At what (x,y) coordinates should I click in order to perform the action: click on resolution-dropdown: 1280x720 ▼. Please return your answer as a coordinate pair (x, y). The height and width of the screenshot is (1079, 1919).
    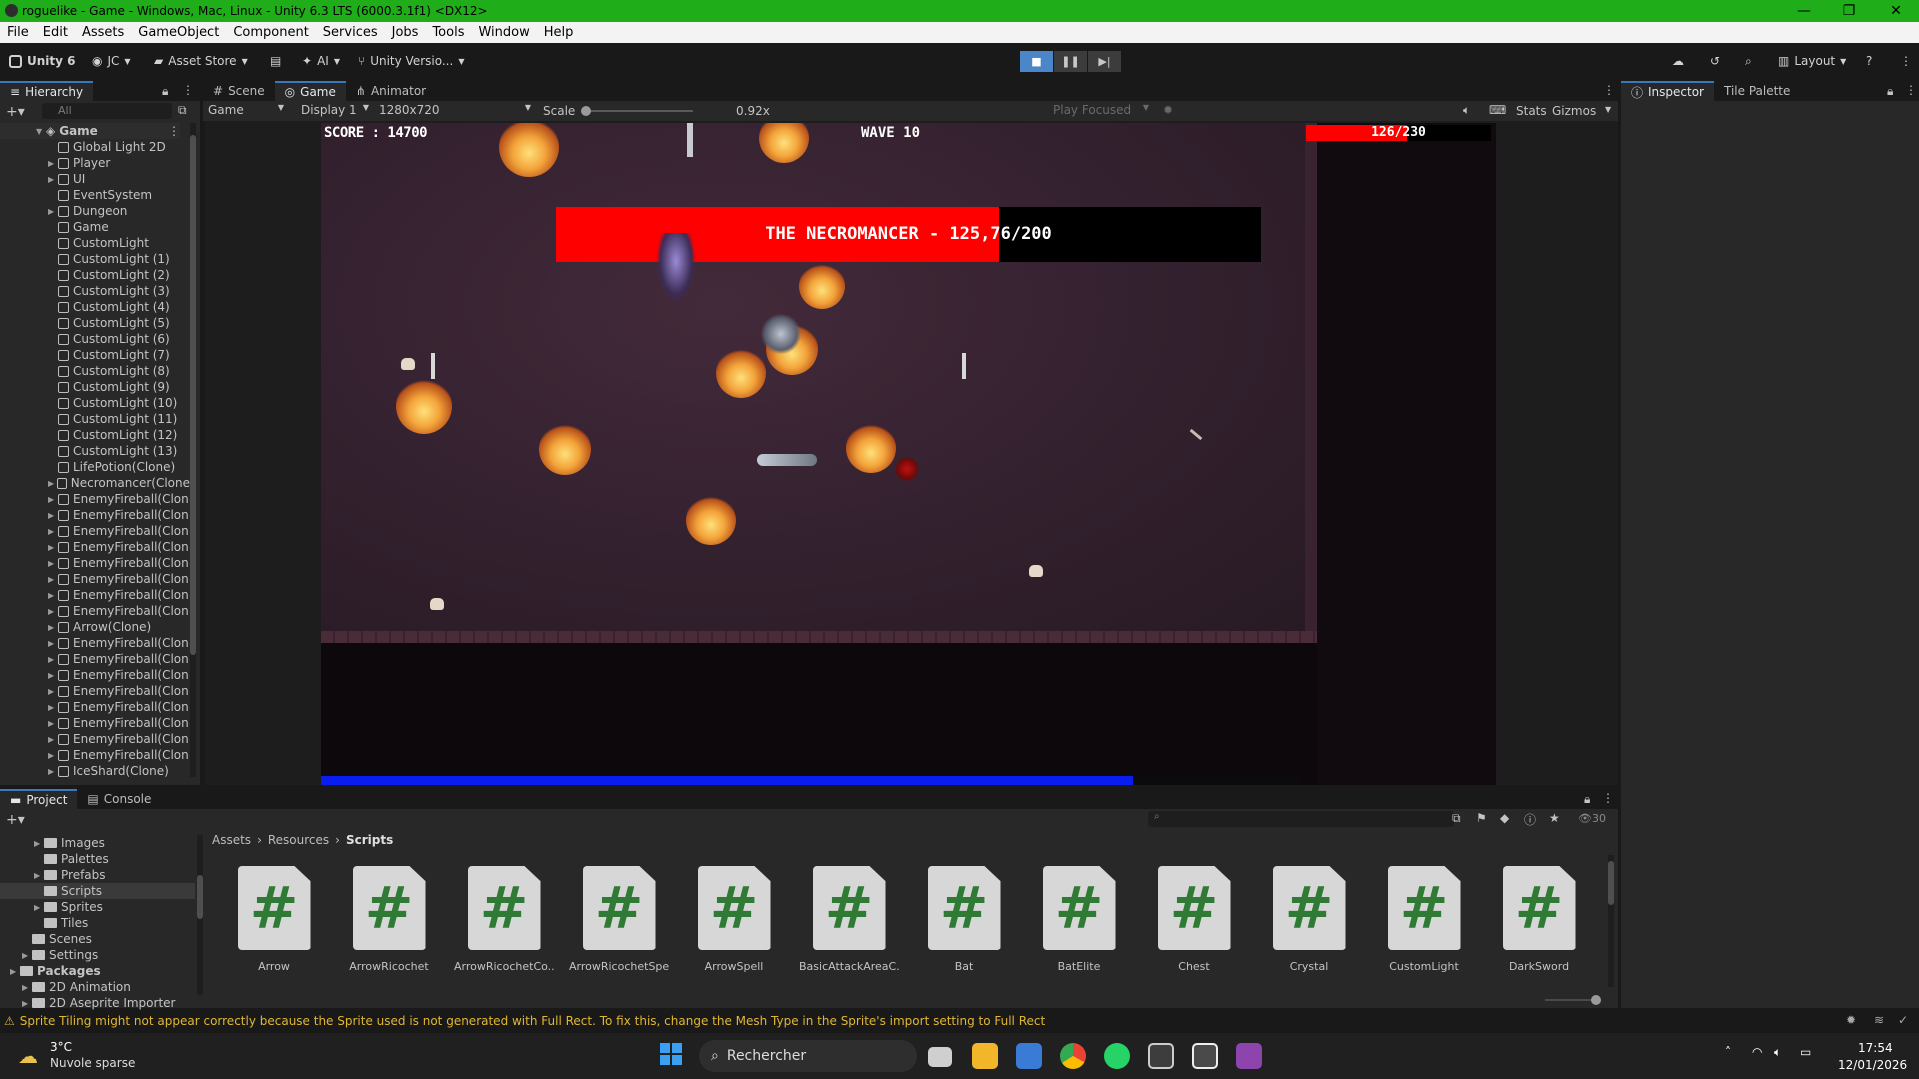
    Looking at the image, I should click on (455, 111).